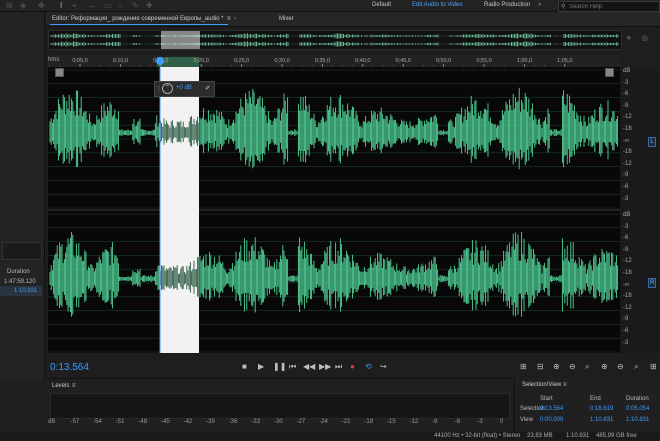 This screenshot has width=660, height=441. What do you see at coordinates (626, 284) in the screenshot?
I see `db-label: -∞` at bounding box center [626, 284].